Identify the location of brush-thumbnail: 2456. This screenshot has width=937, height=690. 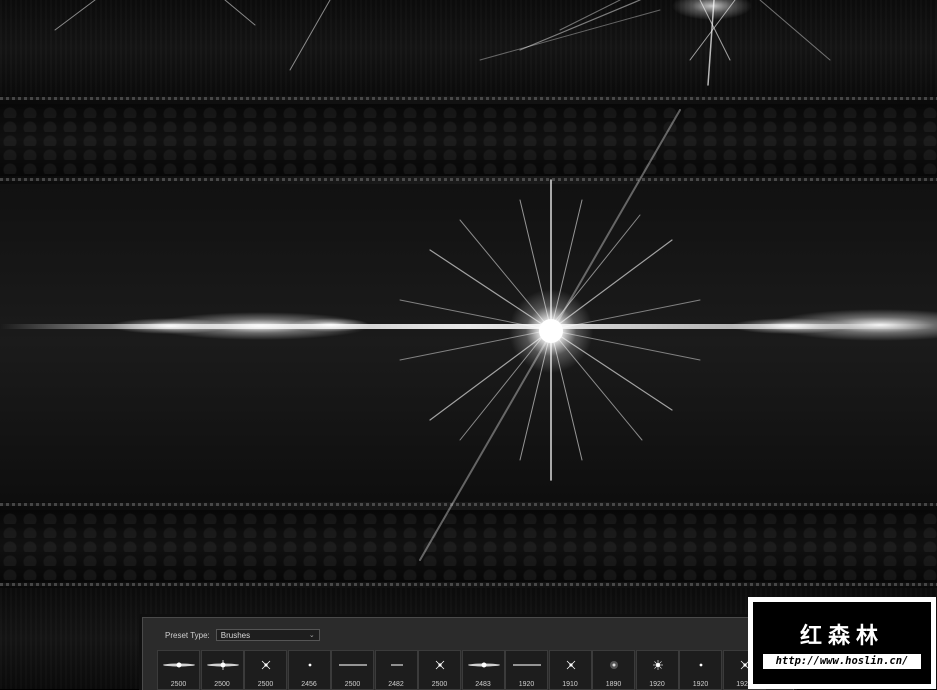
(309, 670).